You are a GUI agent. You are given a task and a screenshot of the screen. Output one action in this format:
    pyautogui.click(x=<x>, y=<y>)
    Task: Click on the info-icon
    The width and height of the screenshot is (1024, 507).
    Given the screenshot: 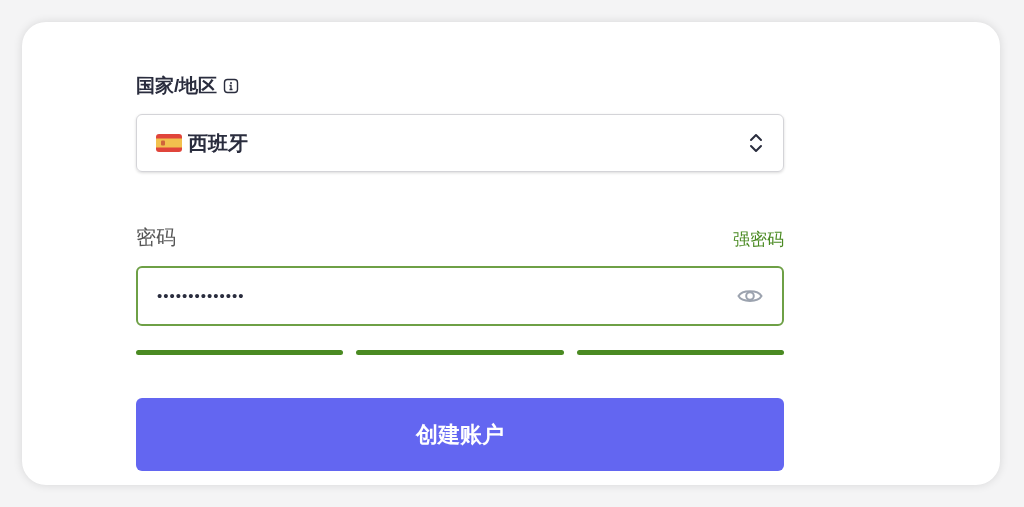 What is the action you would take?
    pyautogui.click(x=231, y=86)
    